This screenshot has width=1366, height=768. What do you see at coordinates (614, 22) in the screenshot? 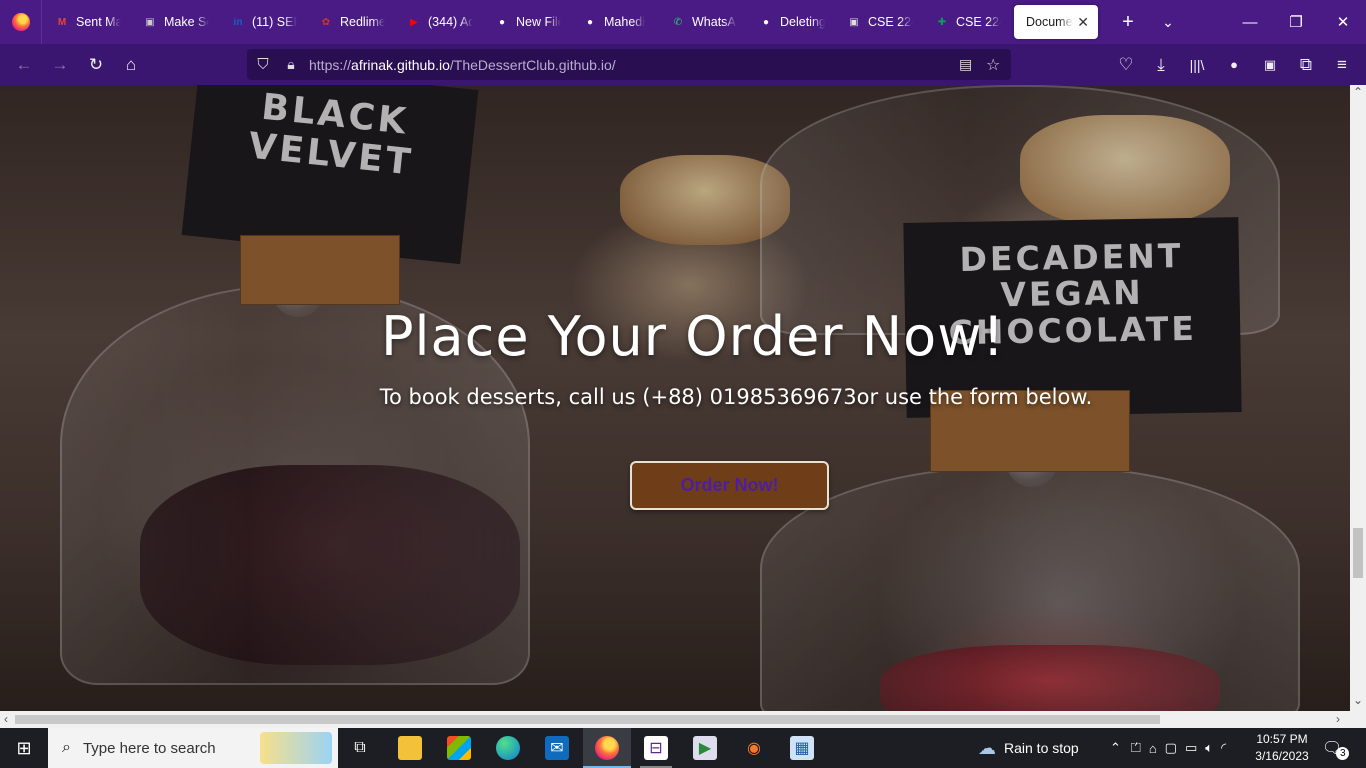
I see `tab-7: ● Mahedi` at bounding box center [614, 22].